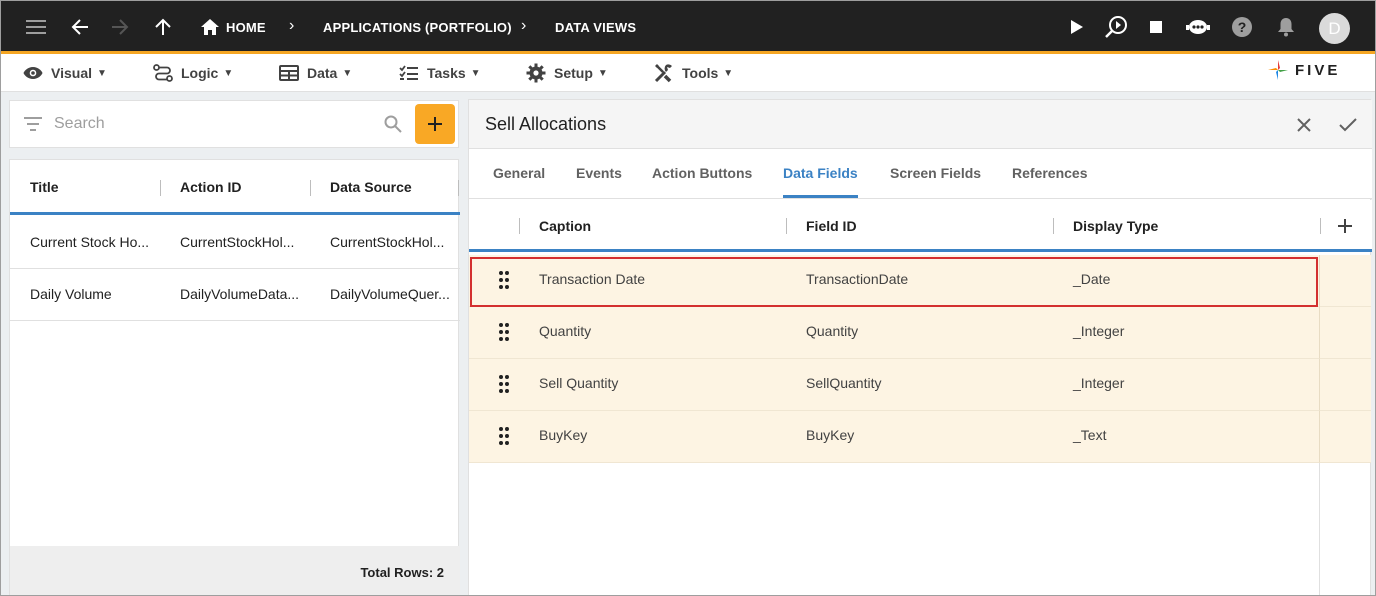 The image size is (1376, 596). Describe the element at coordinates (1198, 27) in the screenshot. I see `chat-bot-icon` at that location.